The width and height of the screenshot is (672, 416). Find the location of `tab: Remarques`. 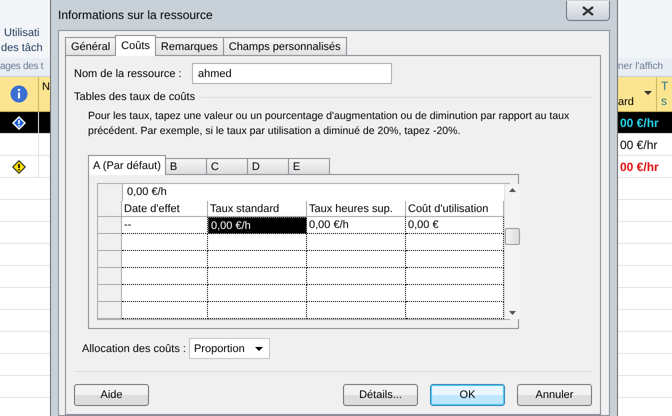

tab: Remarques is located at coordinates (189, 46).